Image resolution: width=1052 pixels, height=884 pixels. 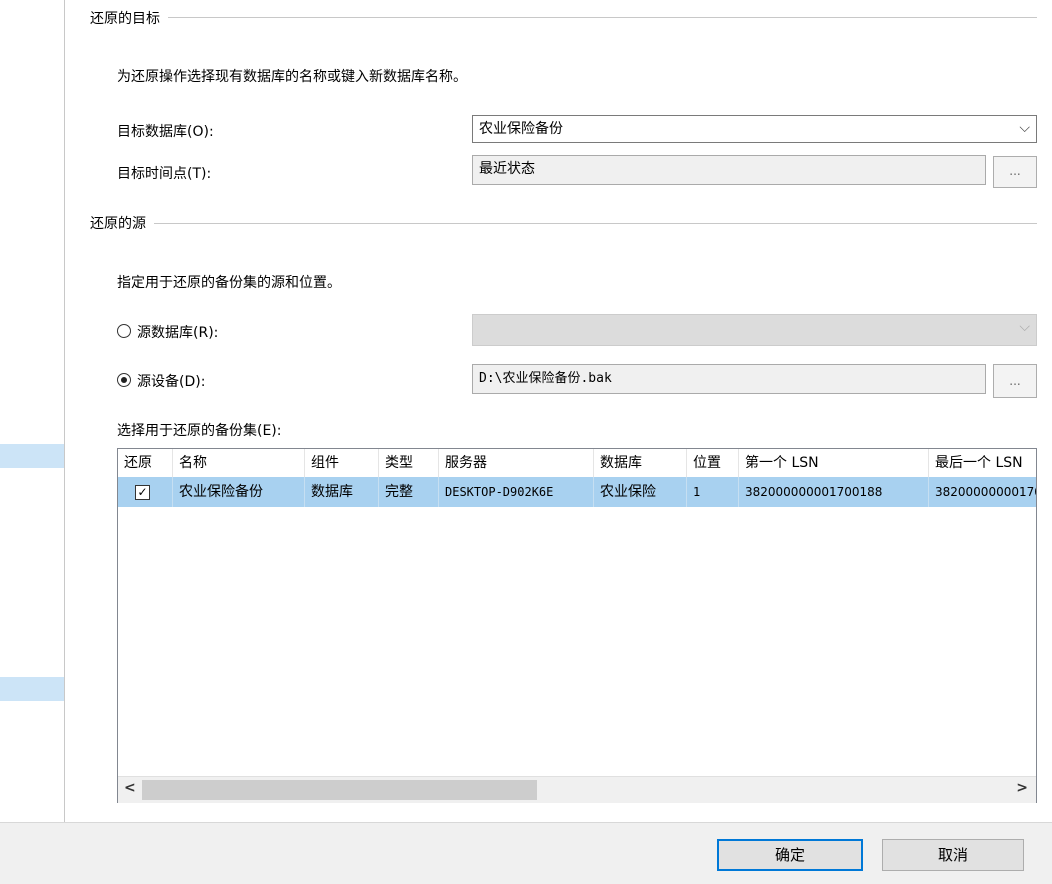 I want to click on source-db-label: 源数据库(R):, so click(x=177, y=332).